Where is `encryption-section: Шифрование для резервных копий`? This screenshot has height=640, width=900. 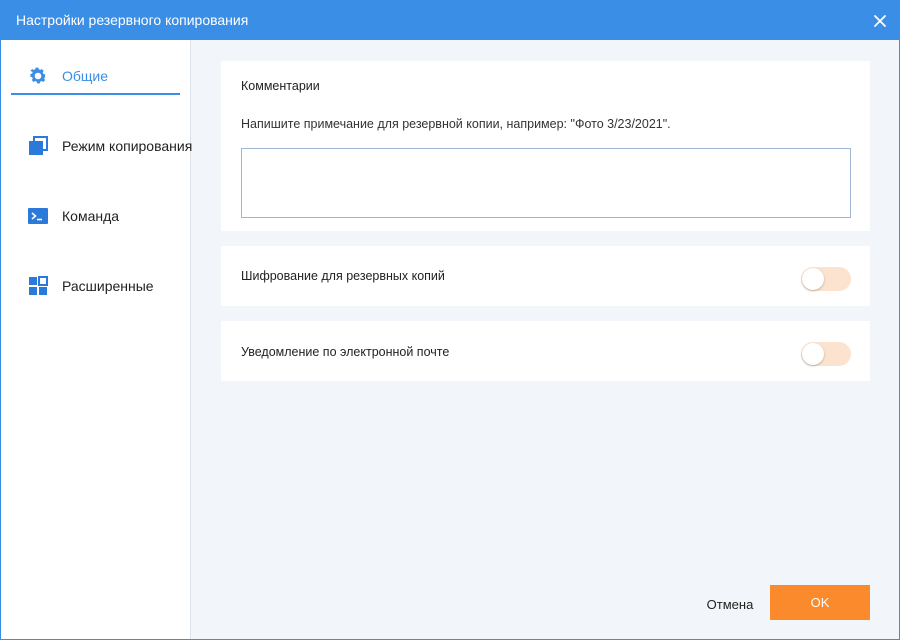 encryption-section: Шифрование для резервных копий is located at coordinates (545, 276).